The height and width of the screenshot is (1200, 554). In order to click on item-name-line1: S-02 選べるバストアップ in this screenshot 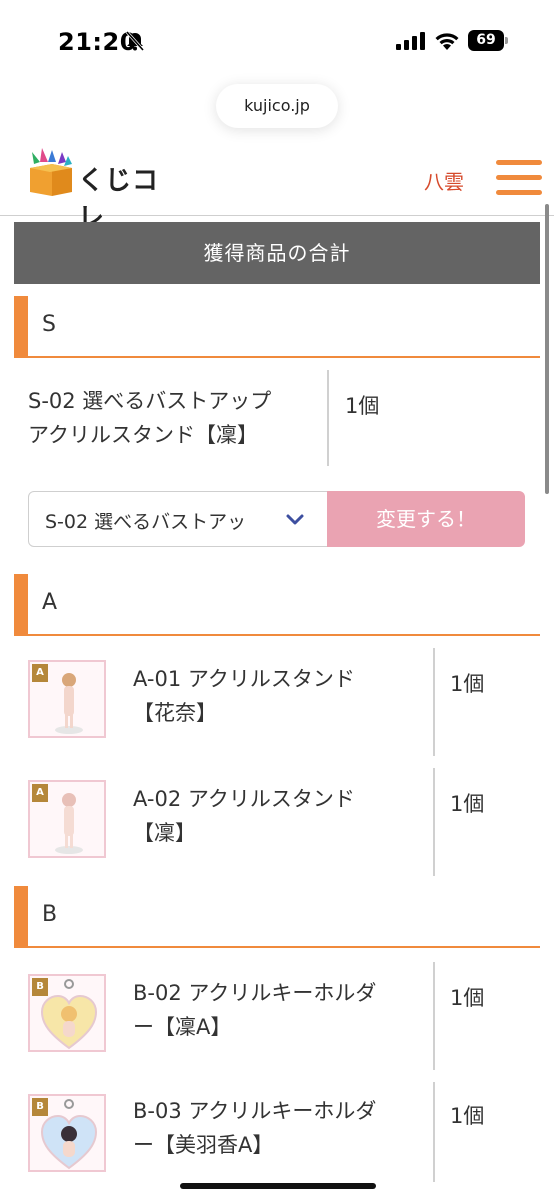, I will do `click(150, 401)`.